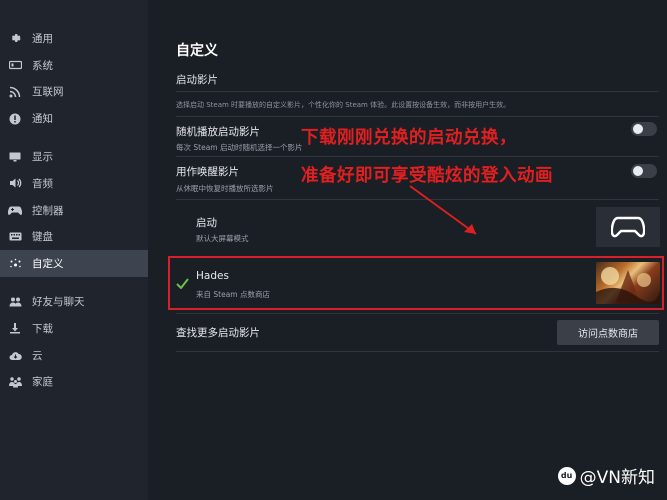  What do you see at coordinates (42, 119) in the screenshot?
I see `sidebar-item-label: 通知` at bounding box center [42, 119].